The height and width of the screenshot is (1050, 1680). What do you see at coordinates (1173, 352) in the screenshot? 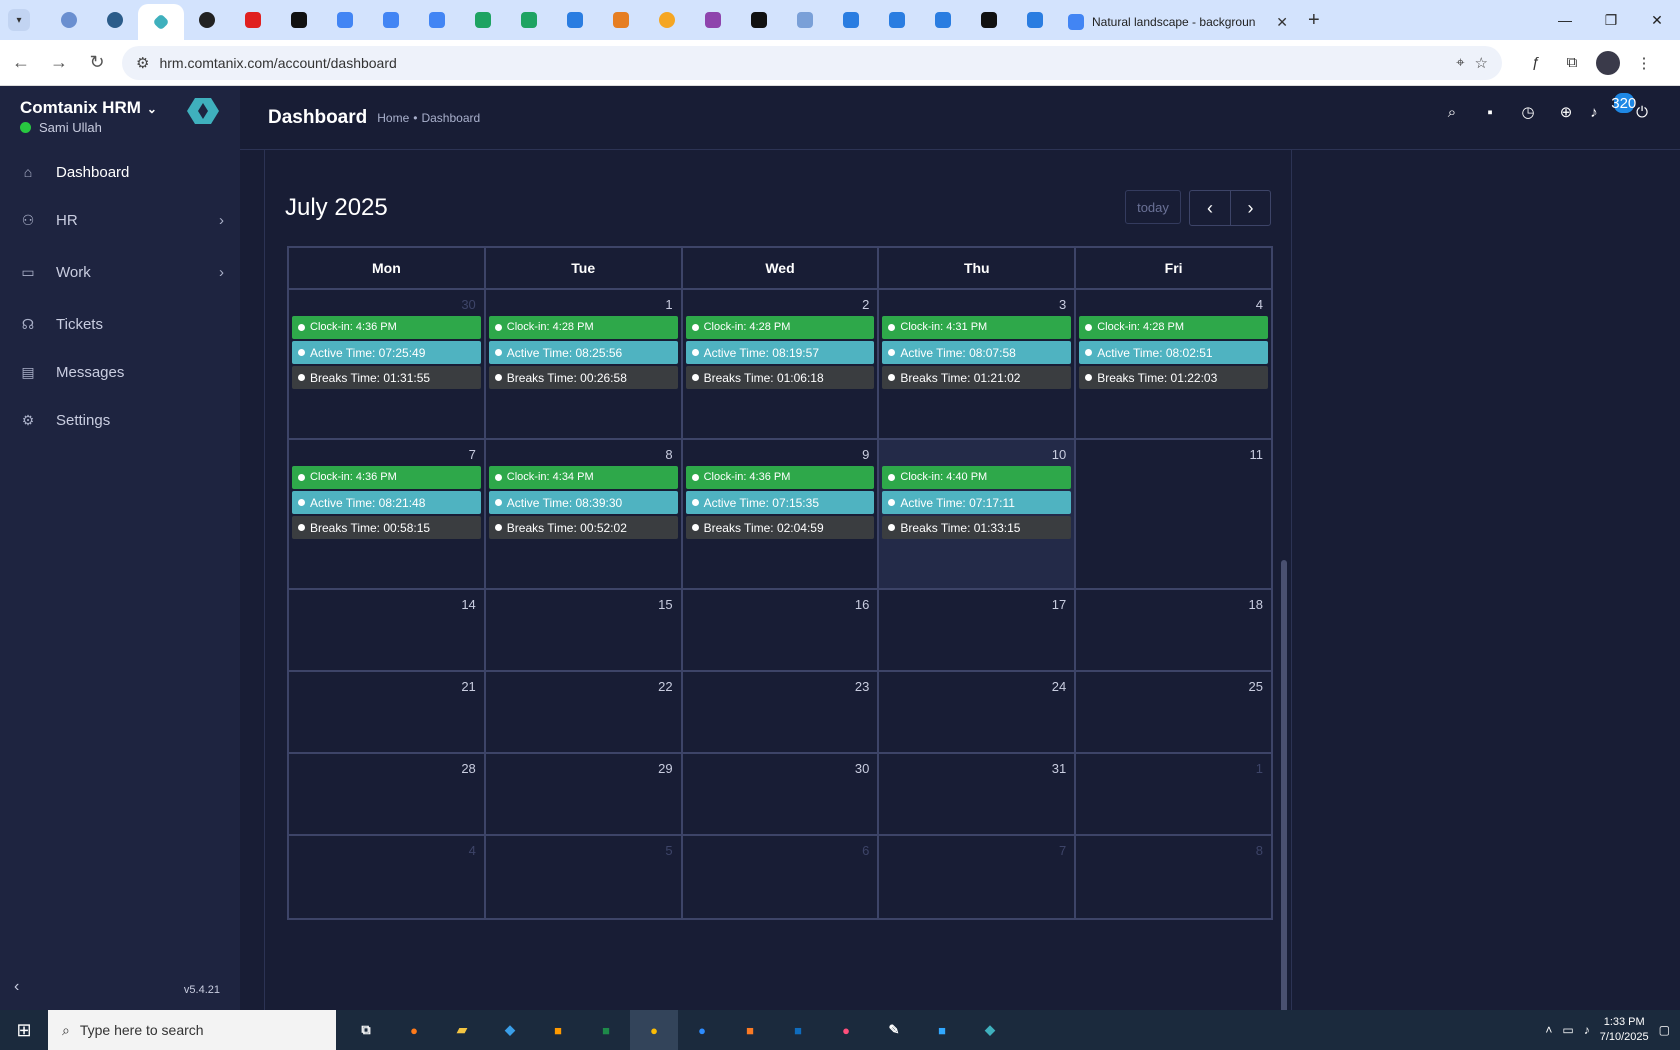
I see `active-time-event: Active Time: 08:02:51` at bounding box center [1173, 352].